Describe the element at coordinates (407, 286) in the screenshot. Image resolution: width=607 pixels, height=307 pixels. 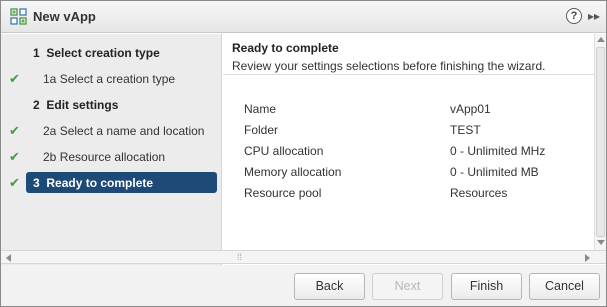
I see `next-button: Next` at that location.